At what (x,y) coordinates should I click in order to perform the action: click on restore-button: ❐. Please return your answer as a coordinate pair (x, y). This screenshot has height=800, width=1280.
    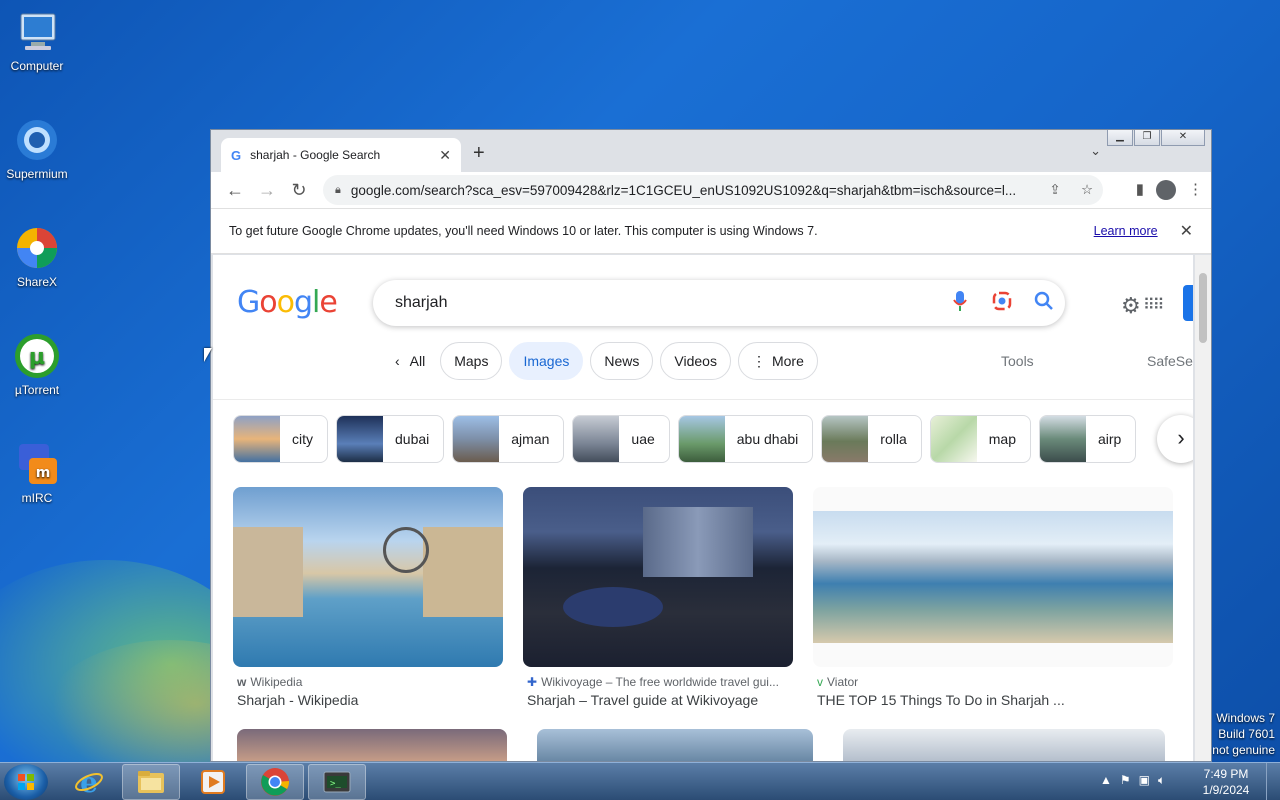
    Looking at the image, I should click on (1147, 138).